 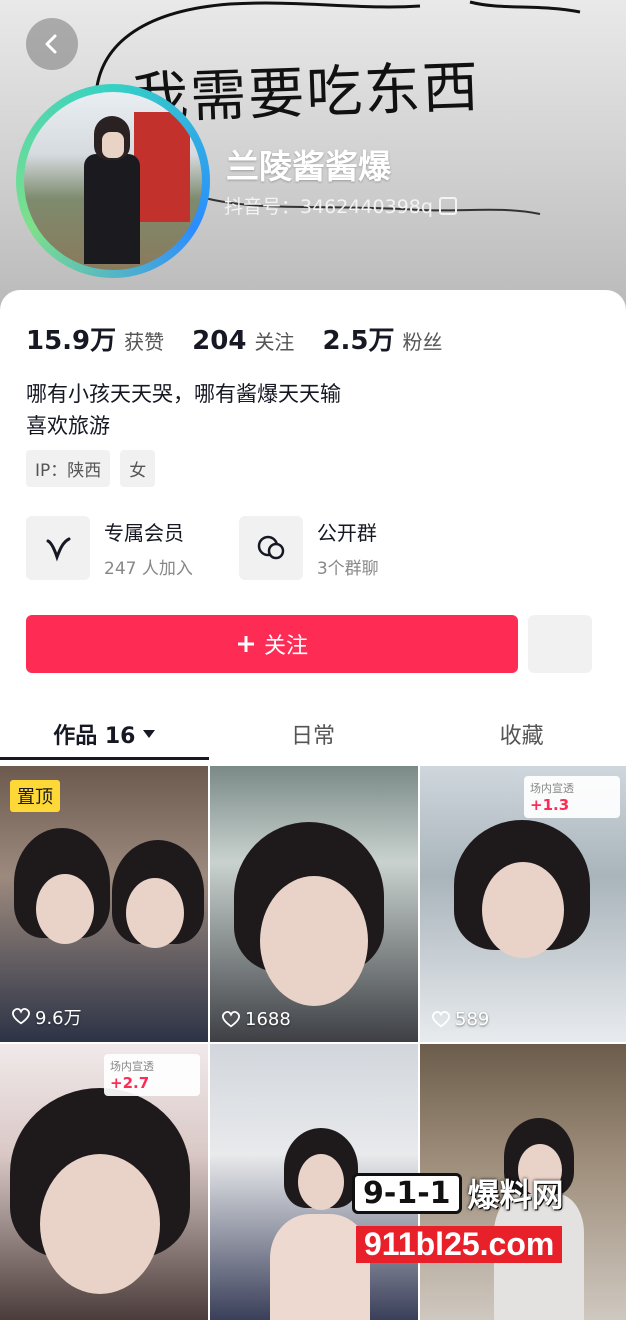 I want to click on username: 兰陵酱酱爆, so click(x=308, y=166).